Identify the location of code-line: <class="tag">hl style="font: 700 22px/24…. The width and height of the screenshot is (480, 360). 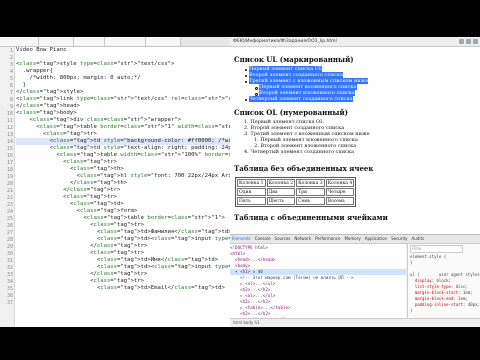
(123, 176).